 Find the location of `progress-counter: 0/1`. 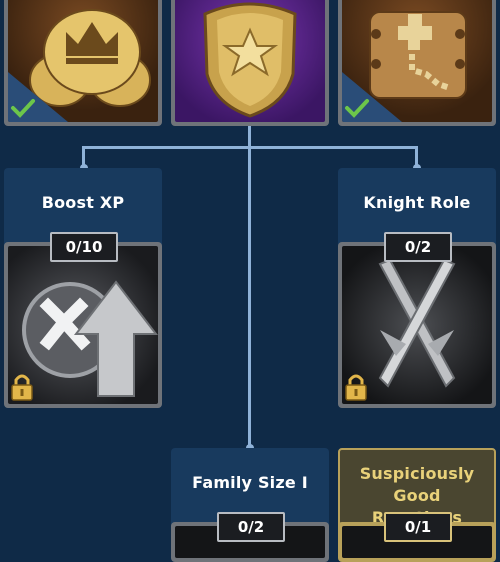

progress-counter: 0/1 is located at coordinates (418, 527).